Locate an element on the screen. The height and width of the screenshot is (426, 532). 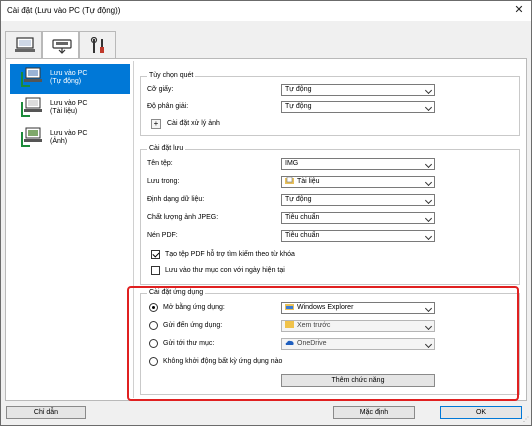
nav-label-save-document: Lưu vào PC (Tài liệu) is located at coordinates (69, 107).